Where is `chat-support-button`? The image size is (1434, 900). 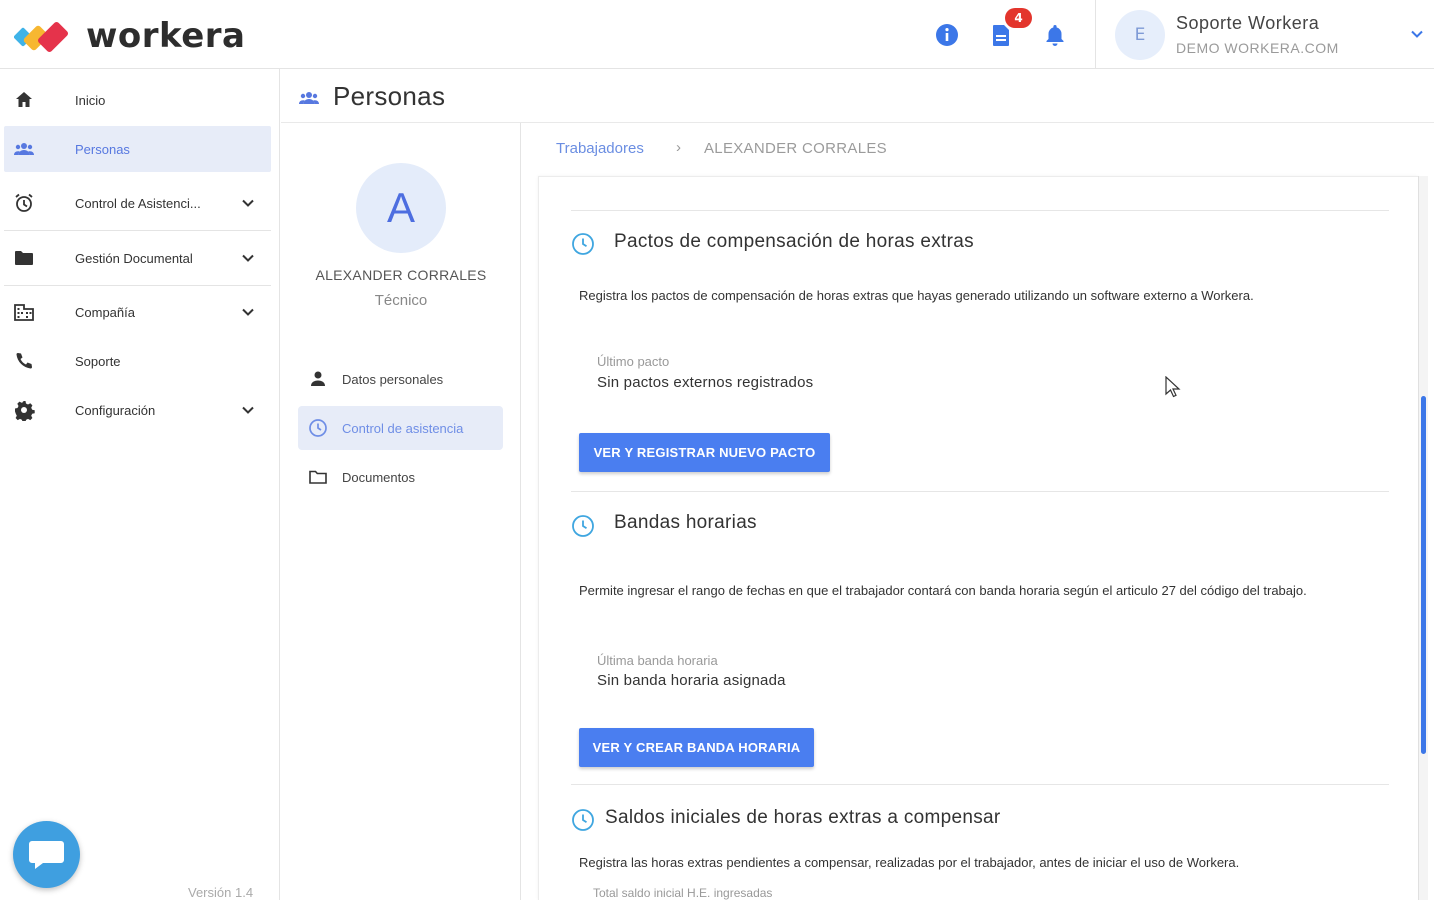
chat-support-button is located at coordinates (46, 854).